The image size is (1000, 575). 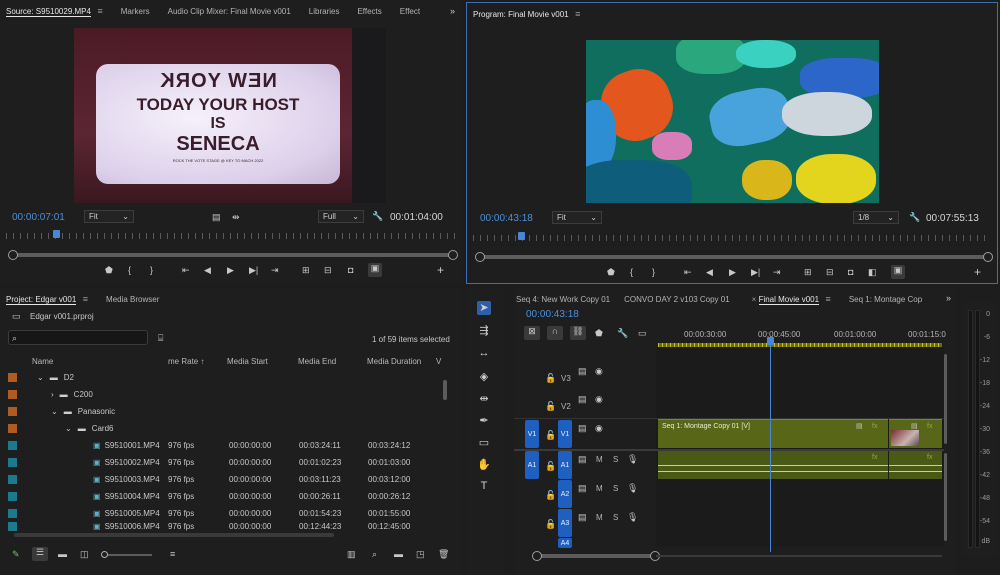 I want to click on folder-row-card6: ⌄ ▬ Card6, so click(x=228, y=428).